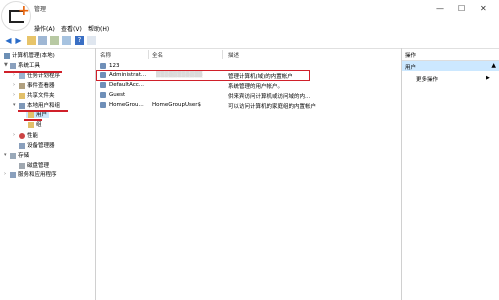 The width and height of the screenshot is (499, 300). I want to click on menu-view: 查看(V), so click(71, 28).